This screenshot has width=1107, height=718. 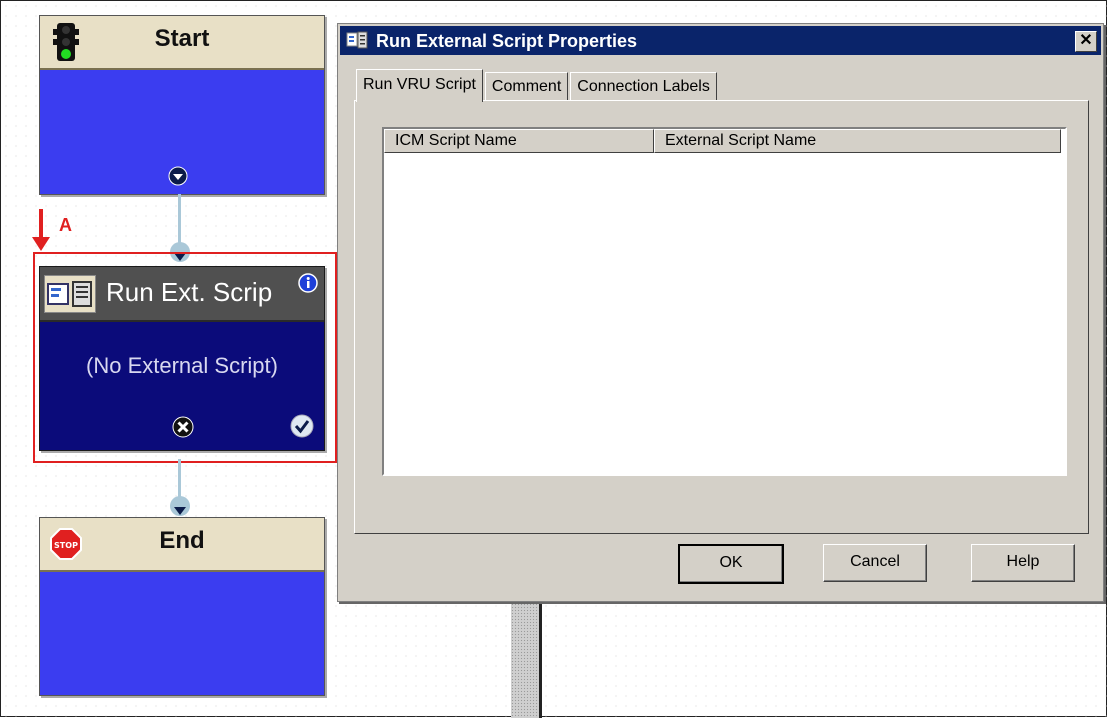 I want to click on input-port-icon, so click(x=179, y=505).